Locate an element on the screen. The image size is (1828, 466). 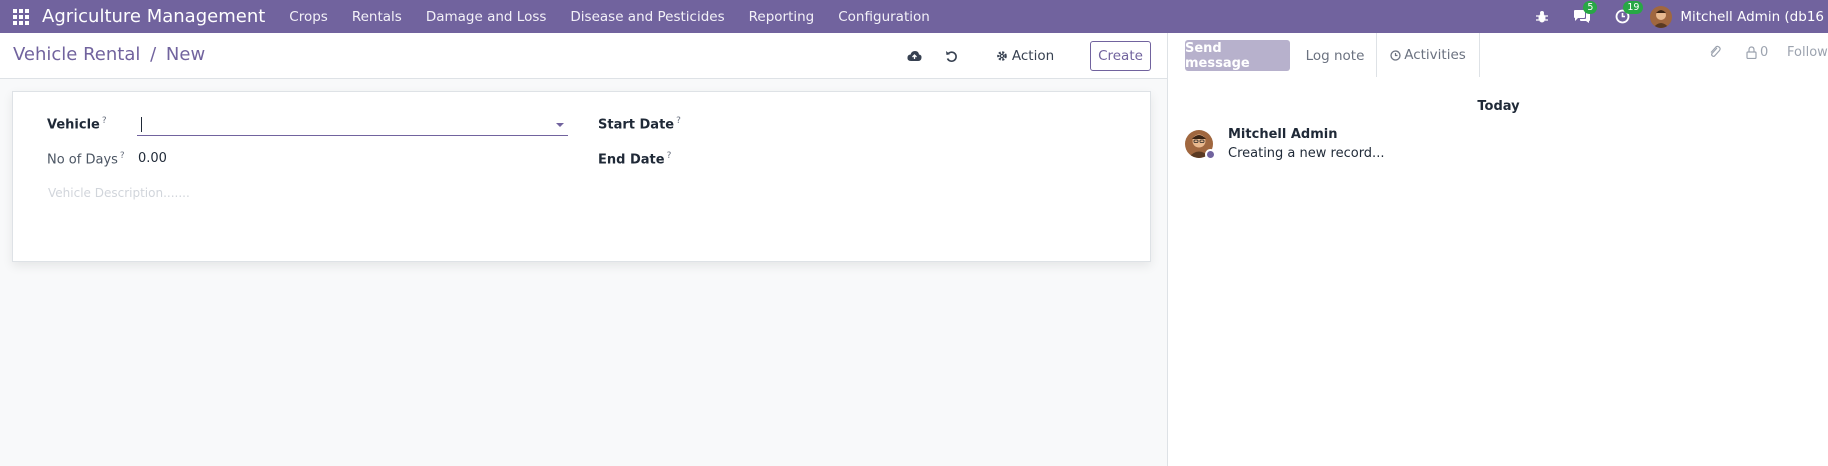
discard-button is located at coordinates (951, 56).